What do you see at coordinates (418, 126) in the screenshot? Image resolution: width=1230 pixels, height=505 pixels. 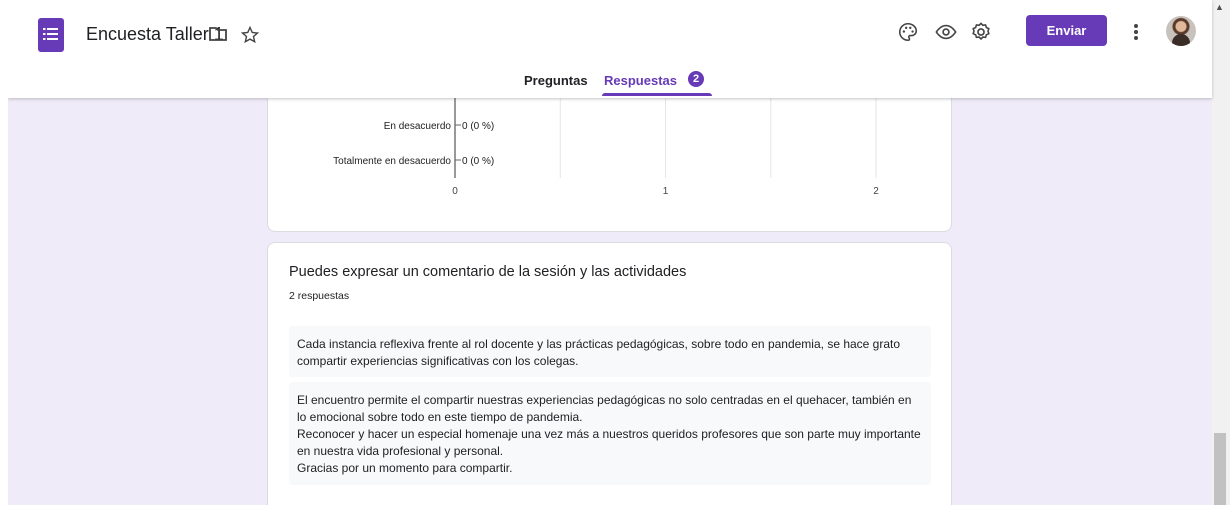 I see `category-label: En desacuerdo` at bounding box center [418, 126].